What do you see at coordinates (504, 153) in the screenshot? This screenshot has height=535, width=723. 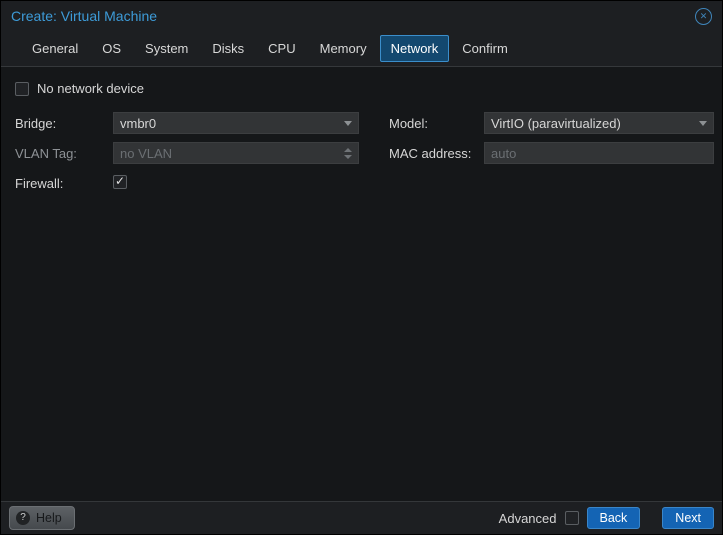 I see `mac-address-placeholder: auto` at bounding box center [504, 153].